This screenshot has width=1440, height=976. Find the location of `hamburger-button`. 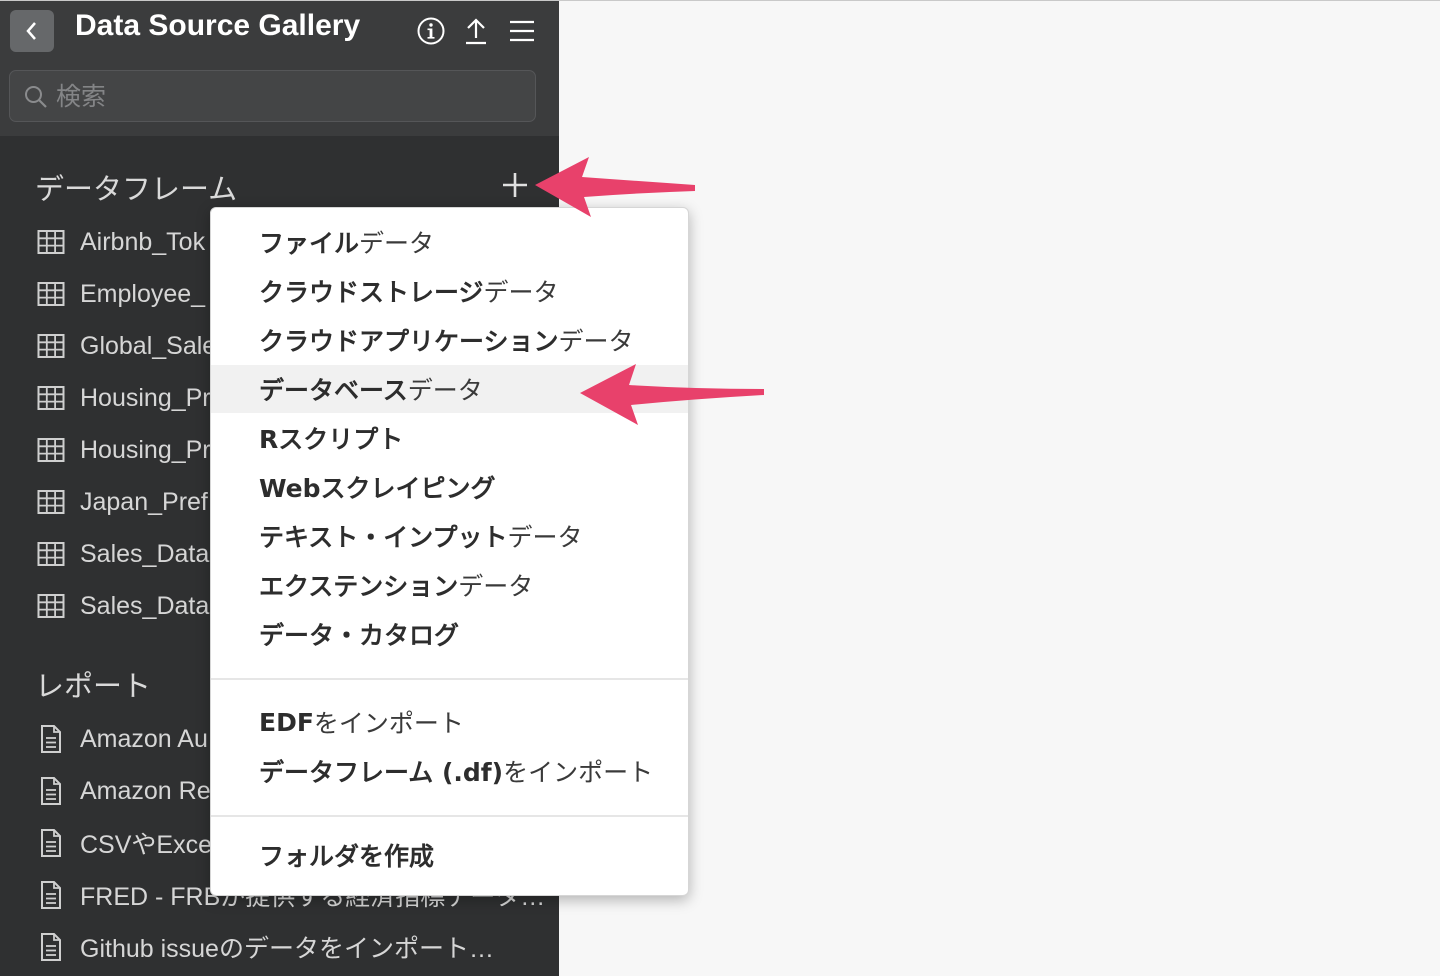

hamburger-button is located at coordinates (522, 31).